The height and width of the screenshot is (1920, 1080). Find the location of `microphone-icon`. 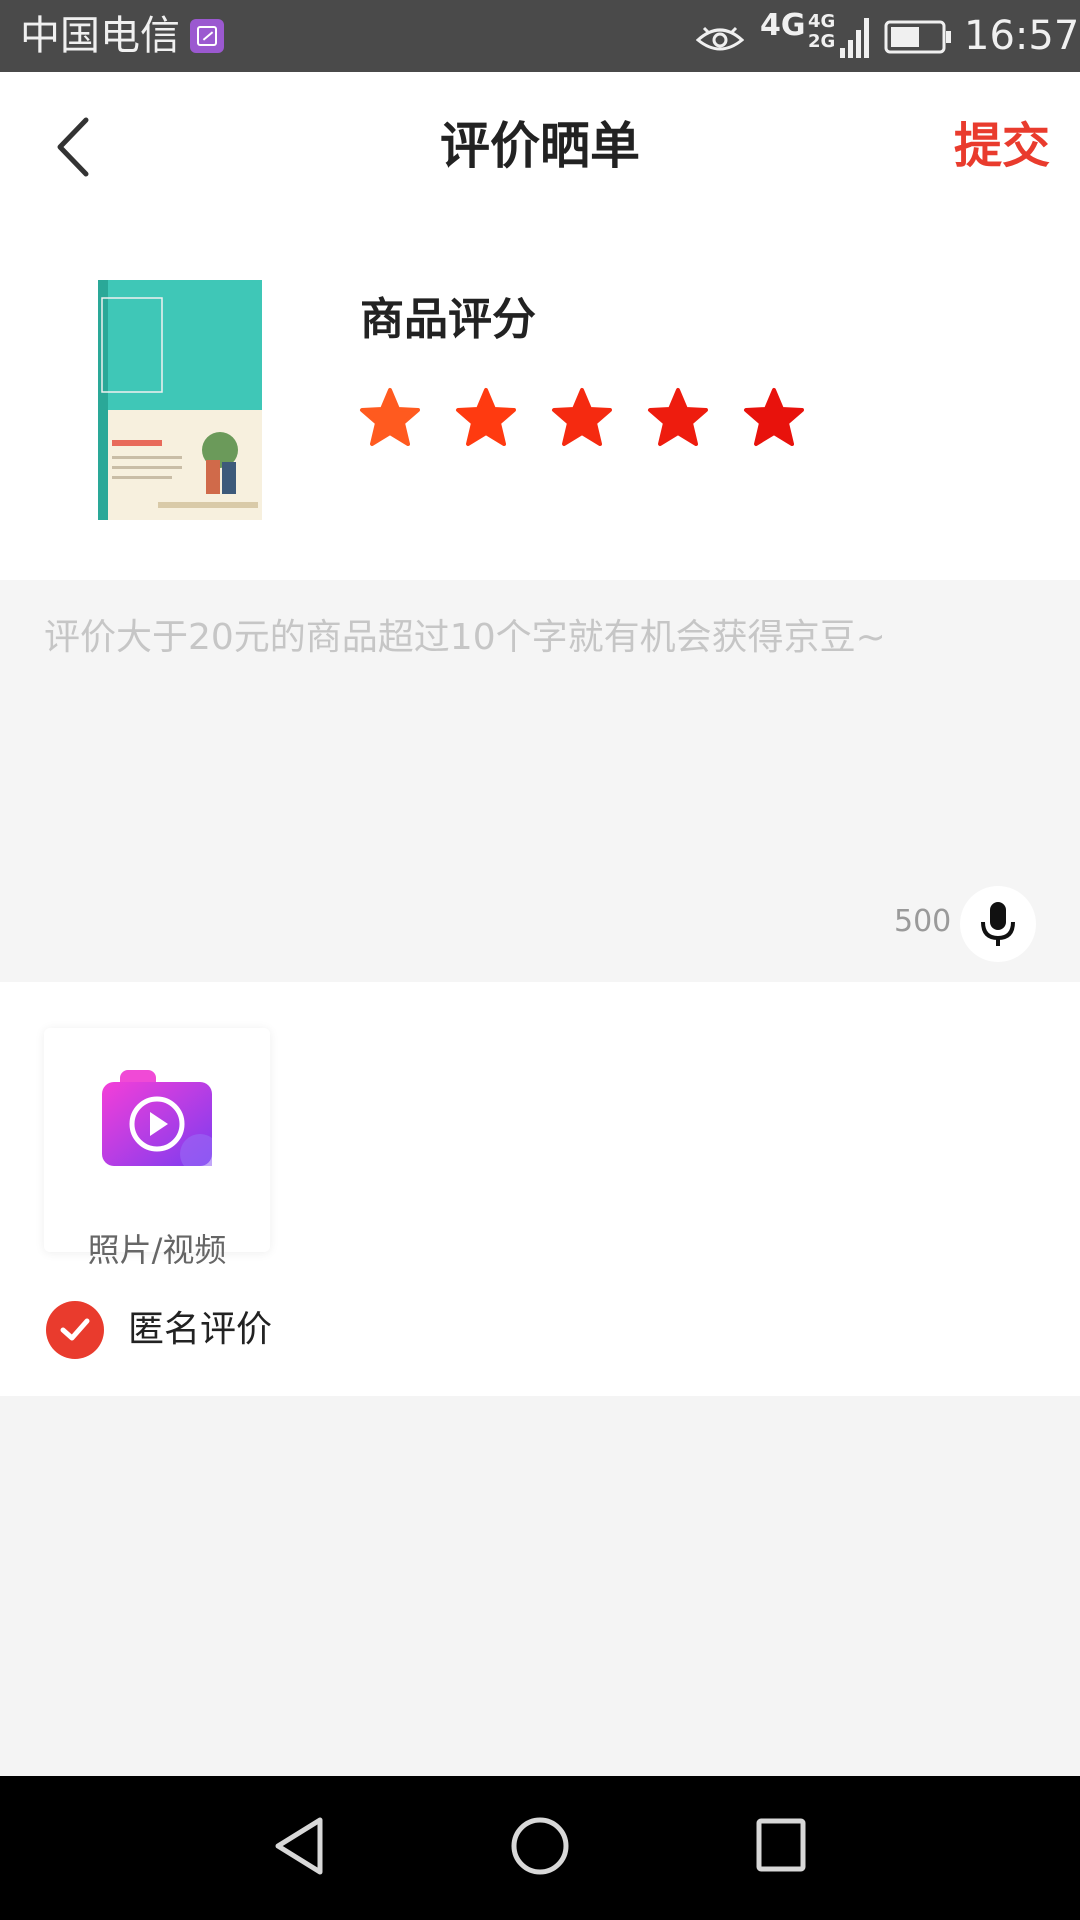

microphone-icon is located at coordinates (998, 924).